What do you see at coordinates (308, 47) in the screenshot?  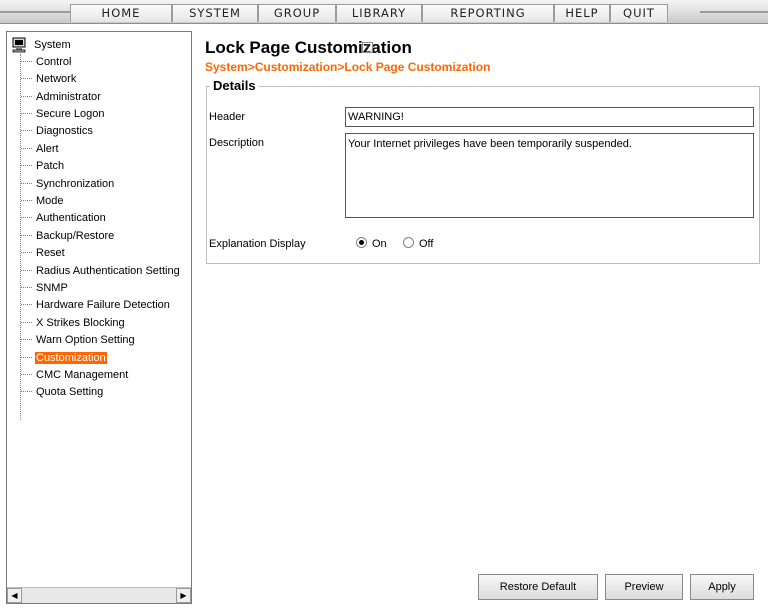 I see `page-title: Lock Page Customization` at bounding box center [308, 47].